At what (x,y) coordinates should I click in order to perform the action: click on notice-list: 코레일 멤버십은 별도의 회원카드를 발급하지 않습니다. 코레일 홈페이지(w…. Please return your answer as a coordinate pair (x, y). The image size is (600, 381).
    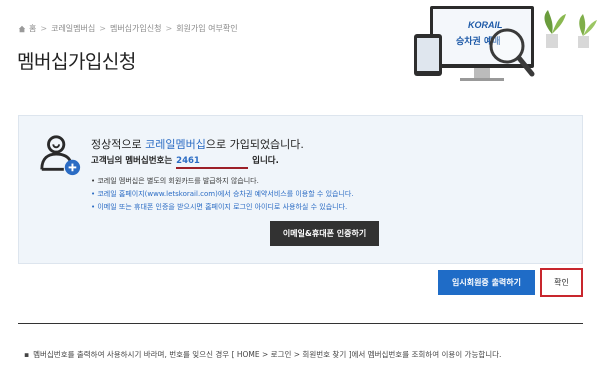
    Looking at the image, I should click on (222, 194).